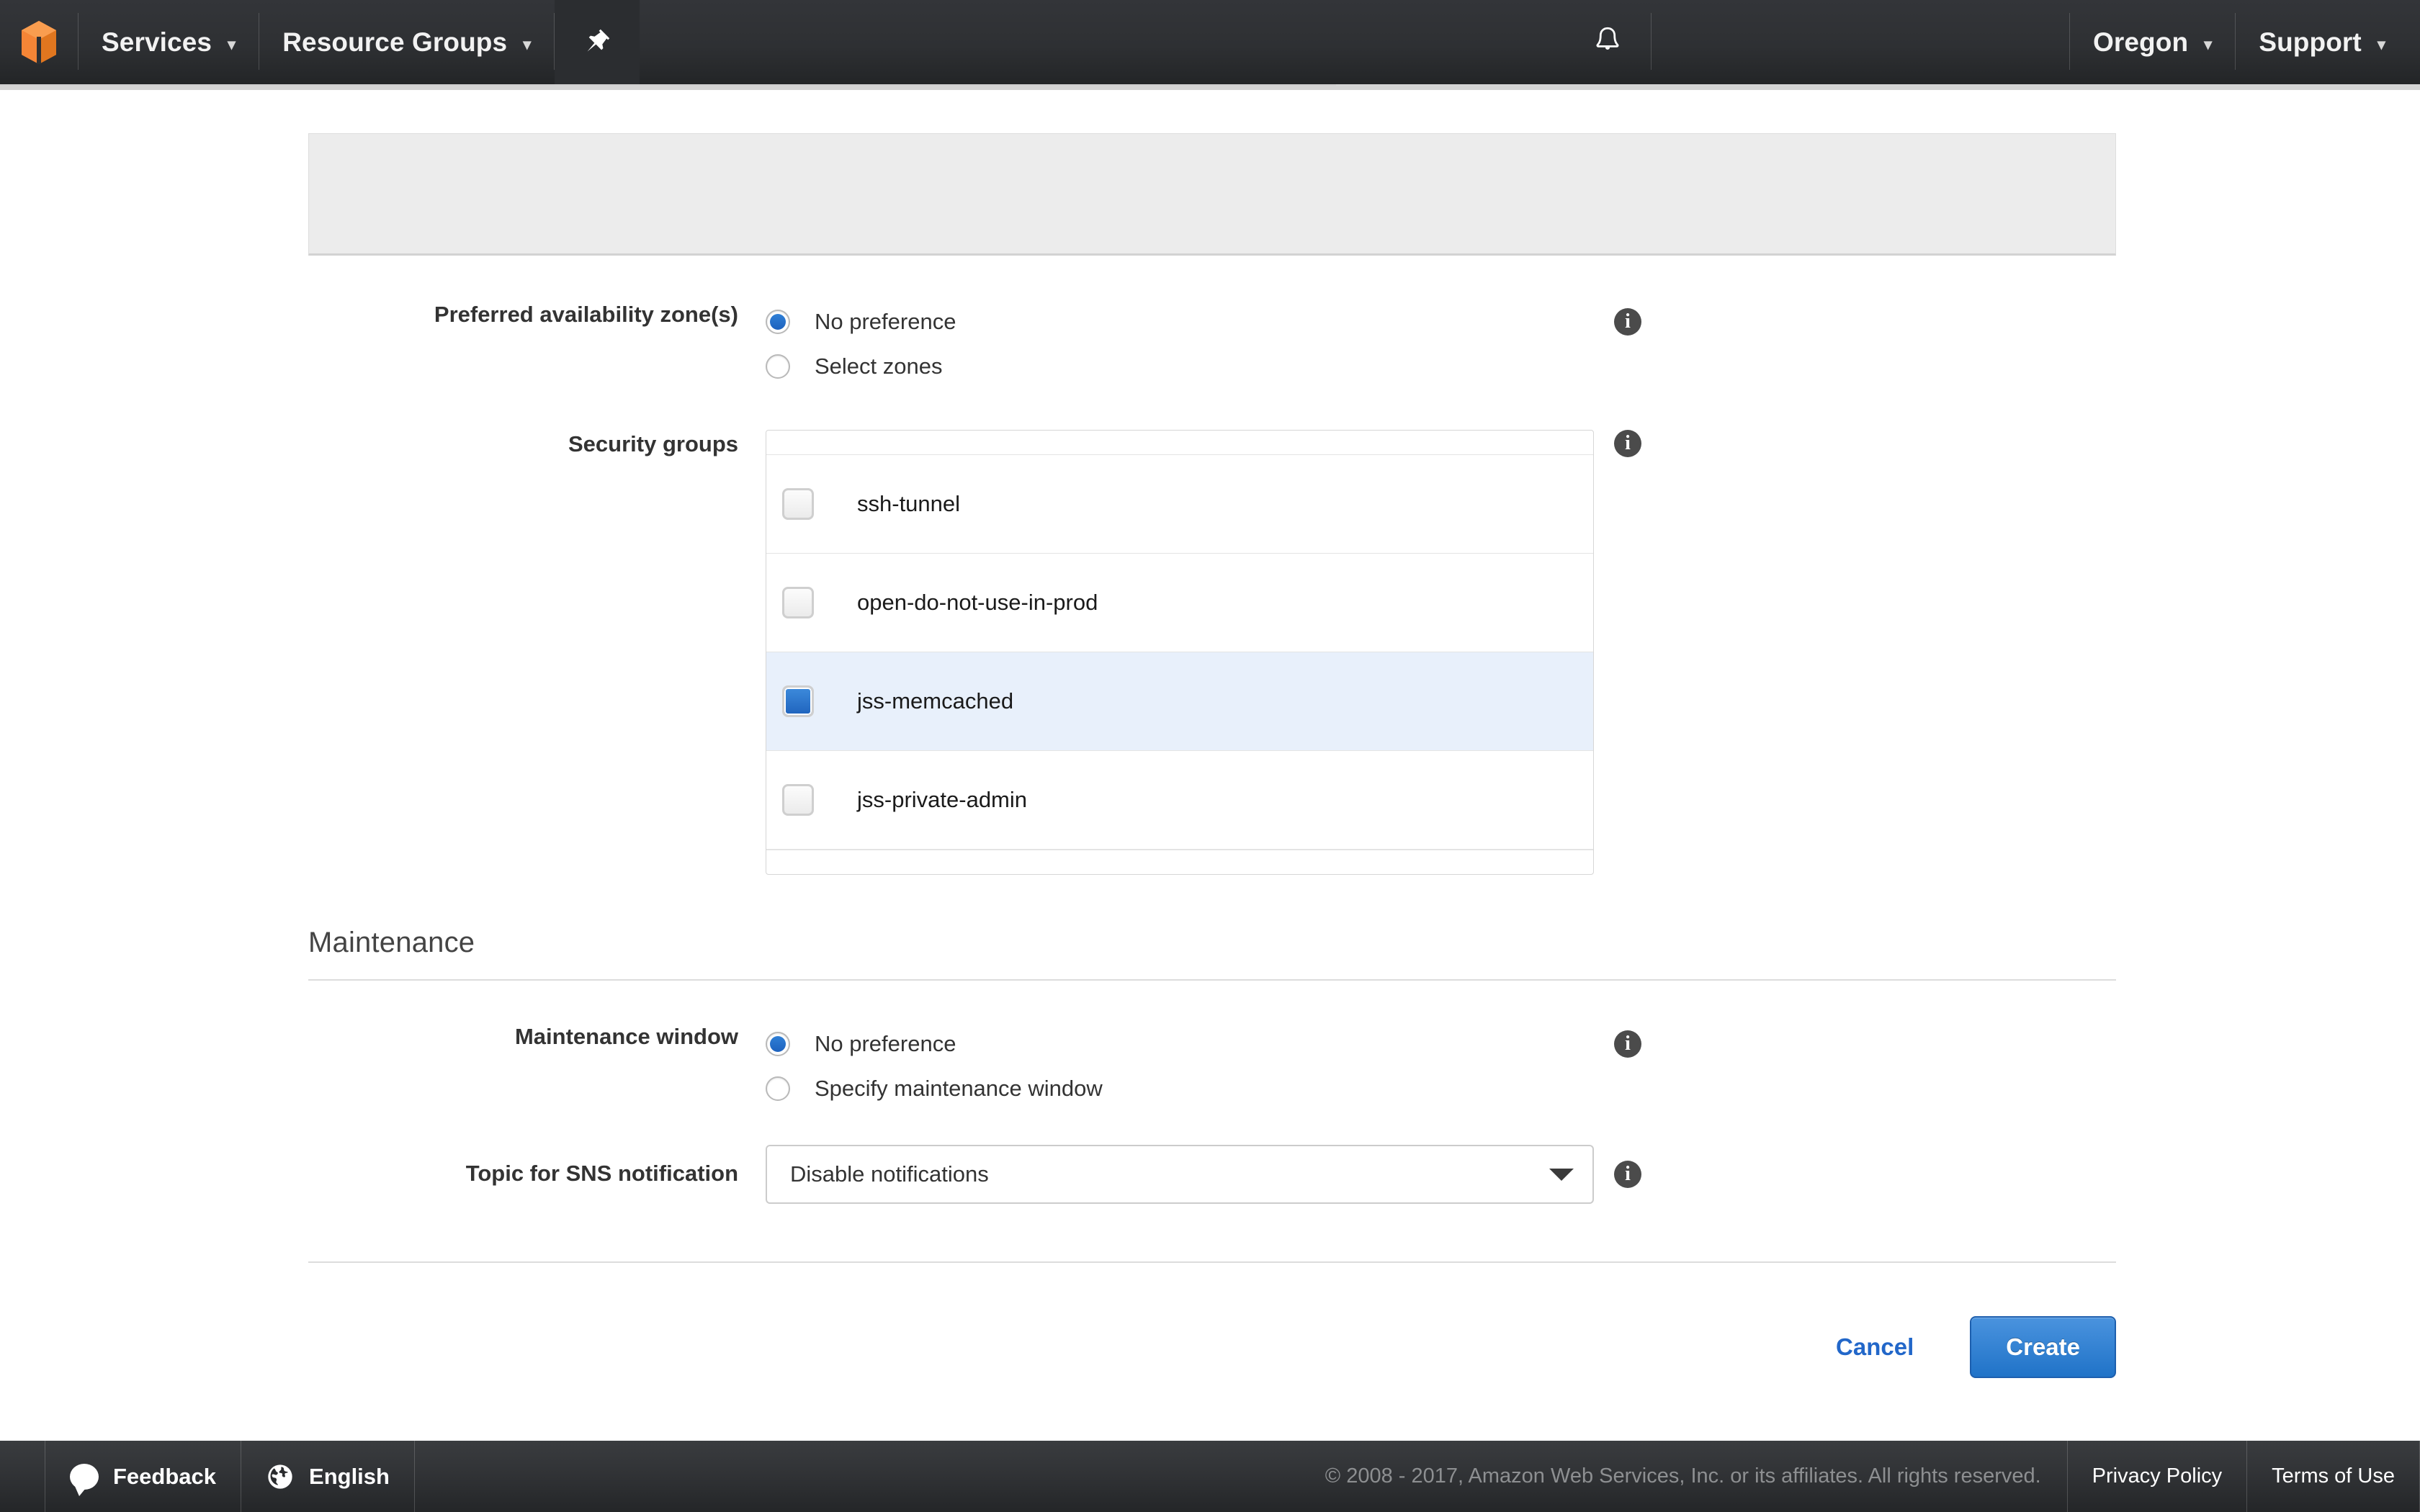 The image size is (2420, 1512). Describe the element at coordinates (586, 314) in the screenshot. I see `availability-zones-label: Preferred availability zone(s)` at that location.